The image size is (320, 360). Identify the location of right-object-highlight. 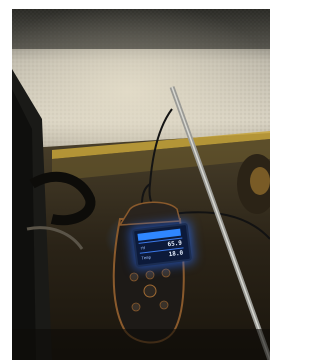
(260, 181).